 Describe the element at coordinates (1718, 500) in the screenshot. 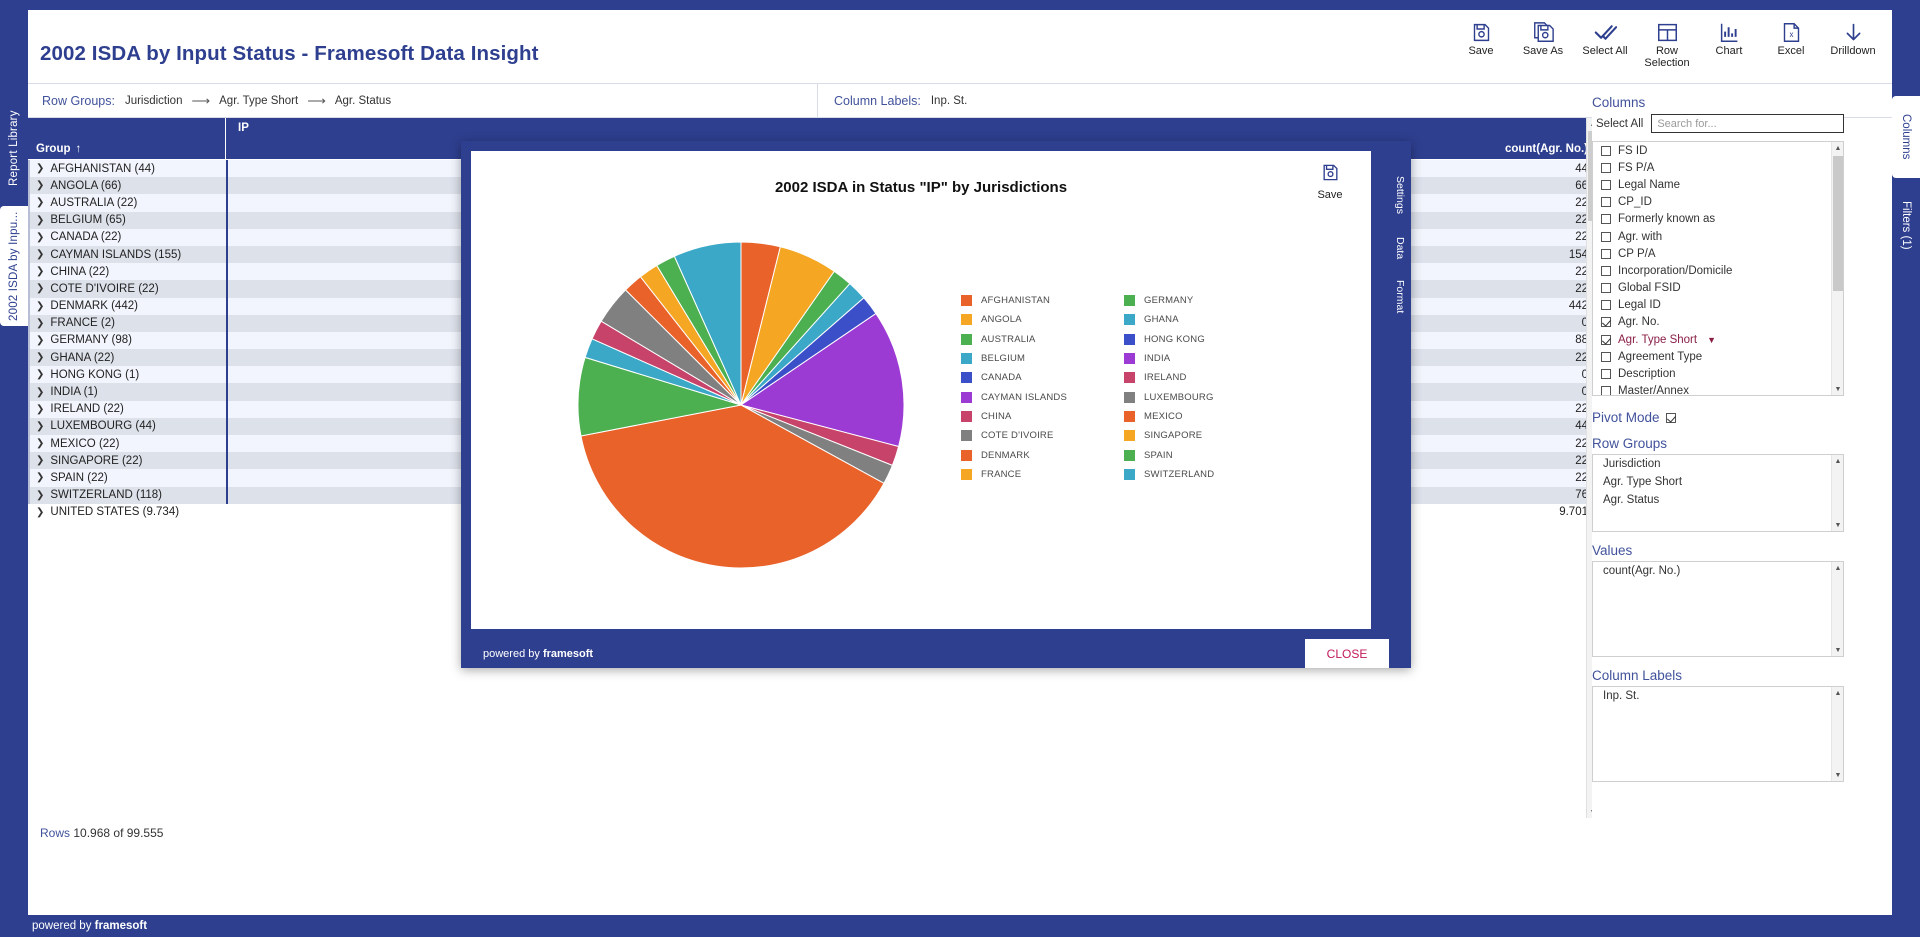

I see `row-group-item: Agr. Status` at that location.